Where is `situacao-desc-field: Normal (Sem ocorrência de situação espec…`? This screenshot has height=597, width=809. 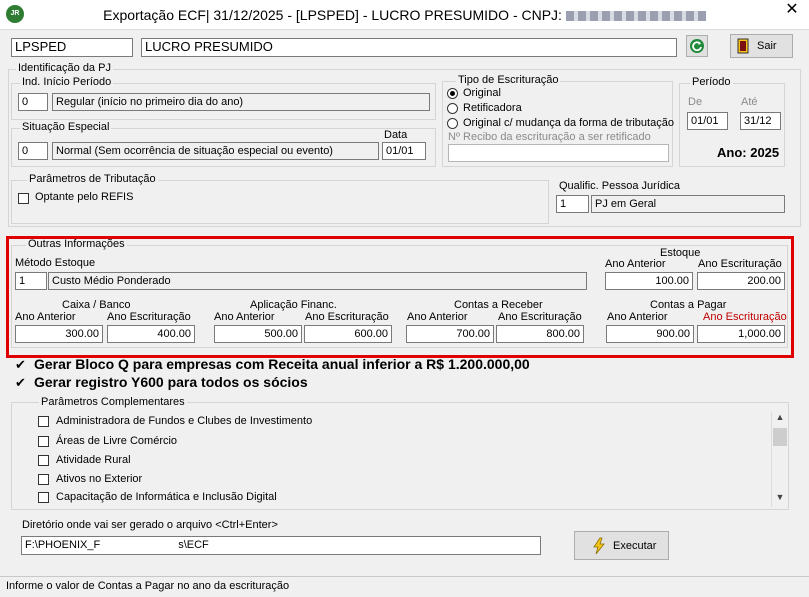 situacao-desc-field: Normal (Sem ocorrência de situação espec… is located at coordinates (215, 151).